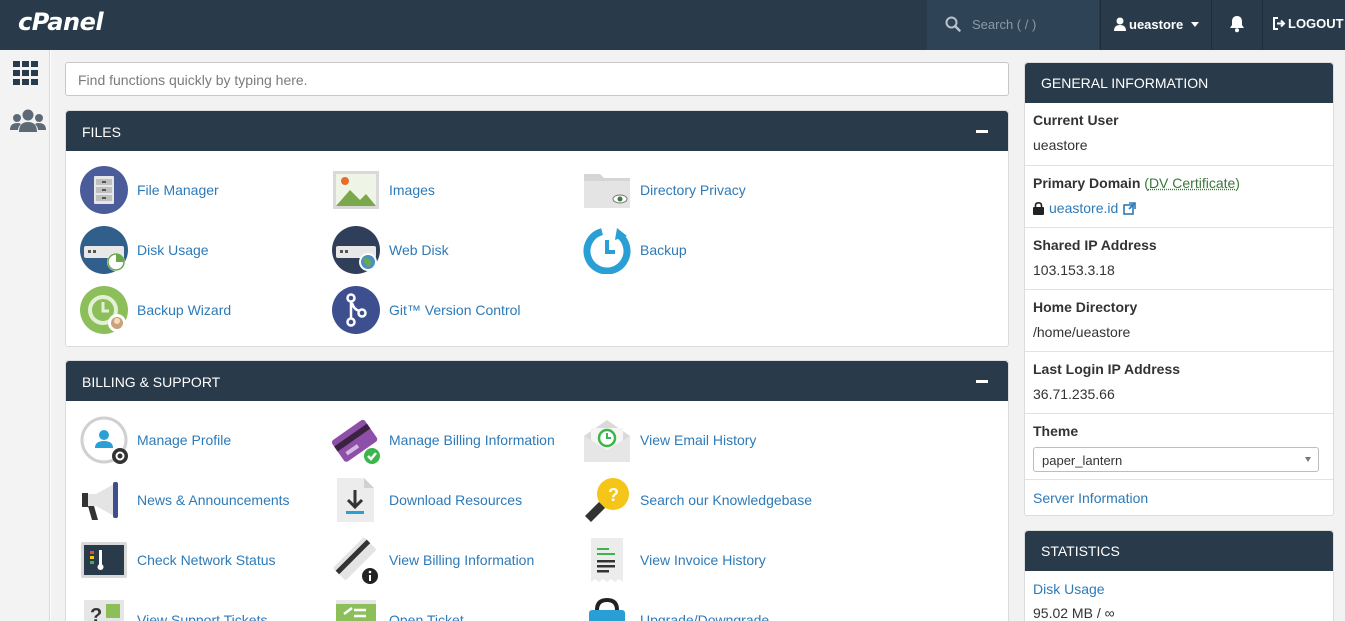 The height and width of the screenshot is (621, 1345). I want to click on credit-card-icon, so click(356, 440).